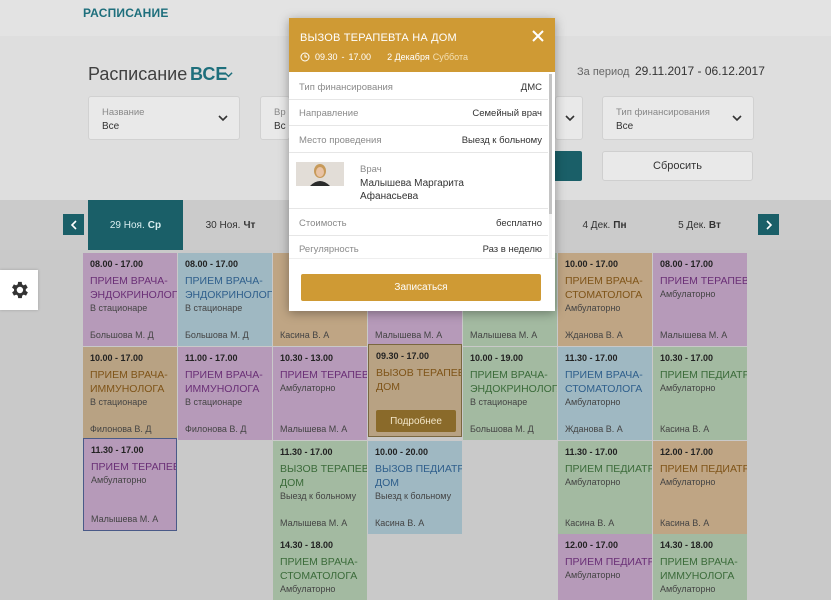  Describe the element at coordinates (126, 13) in the screenshot. I see `brand-title: РАСПИСАНИЕ` at that location.